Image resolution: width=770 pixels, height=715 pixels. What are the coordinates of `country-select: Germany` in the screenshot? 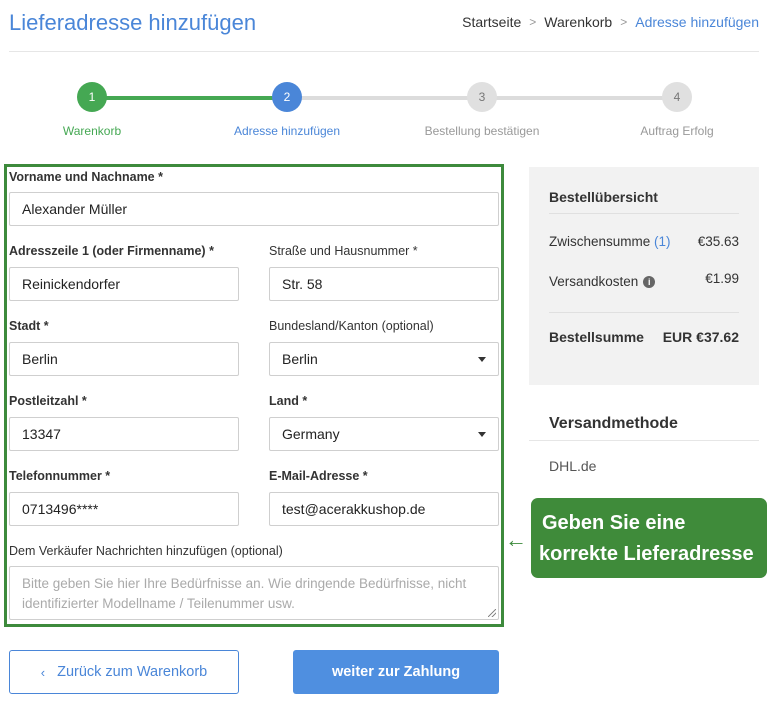 It's located at (384, 434).